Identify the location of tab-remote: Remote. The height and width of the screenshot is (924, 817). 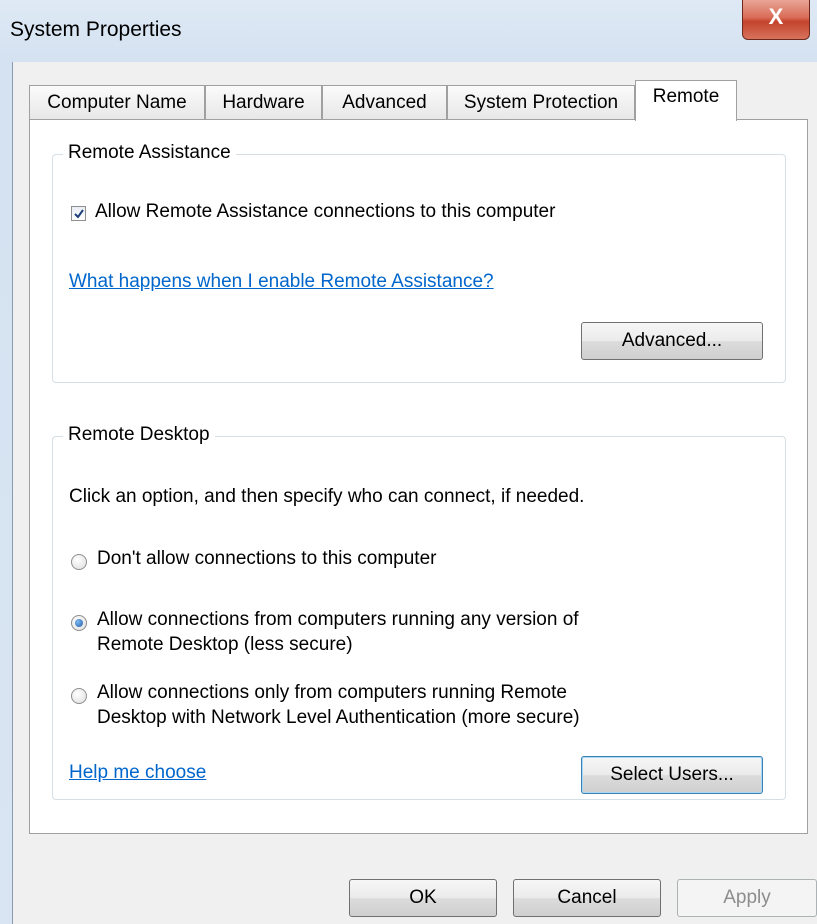
(686, 100).